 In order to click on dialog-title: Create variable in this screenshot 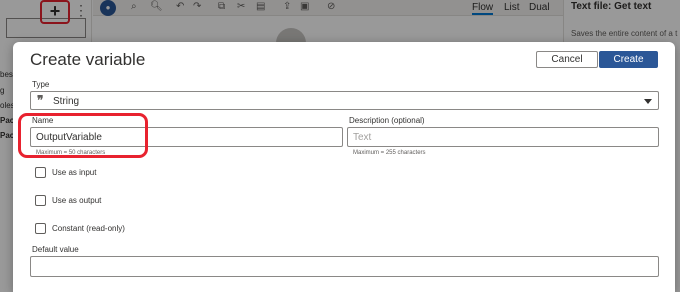, I will do `click(88, 59)`.